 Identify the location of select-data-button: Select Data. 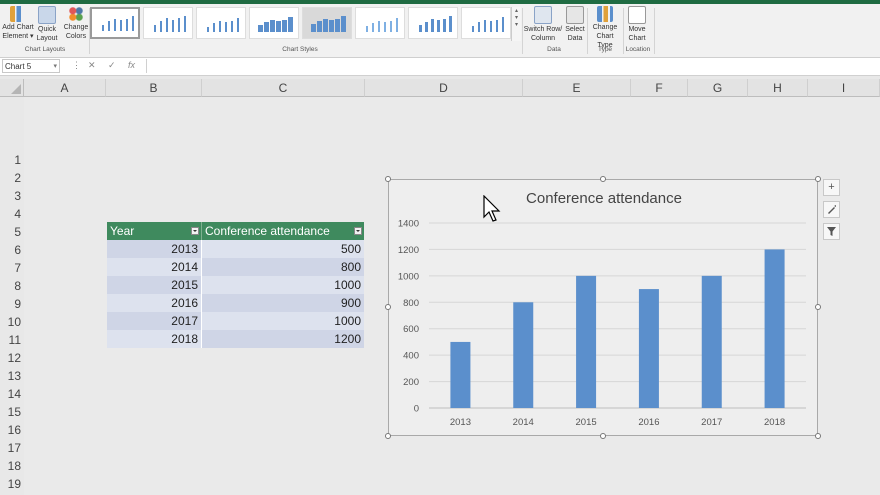
(575, 24).